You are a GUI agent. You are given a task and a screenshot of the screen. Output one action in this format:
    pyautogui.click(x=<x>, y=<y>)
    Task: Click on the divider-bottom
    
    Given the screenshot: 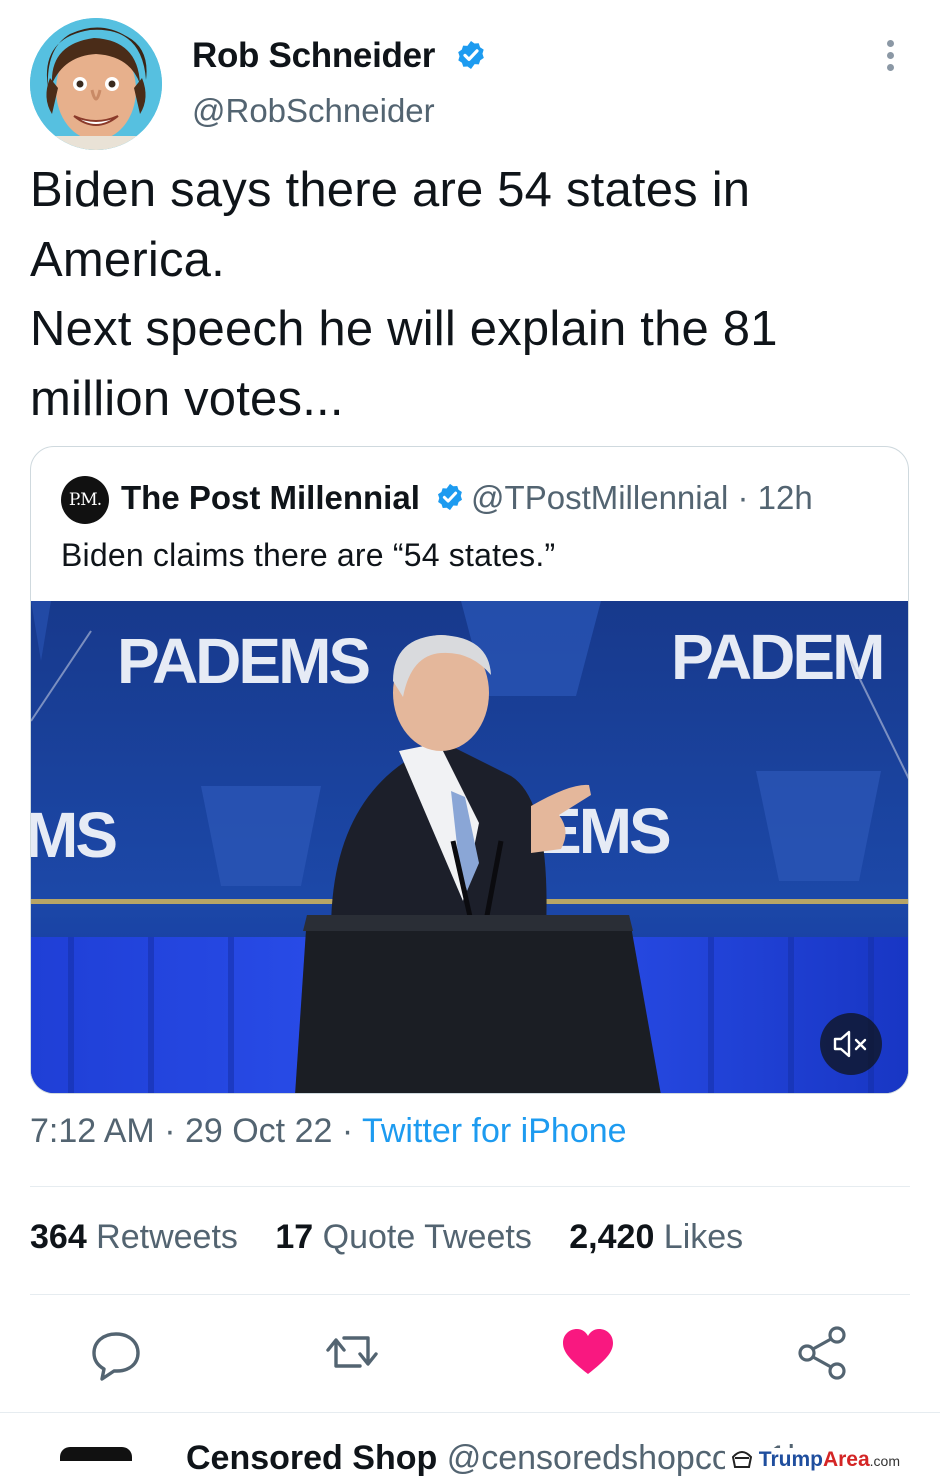 What is the action you would take?
    pyautogui.click(x=470, y=1294)
    